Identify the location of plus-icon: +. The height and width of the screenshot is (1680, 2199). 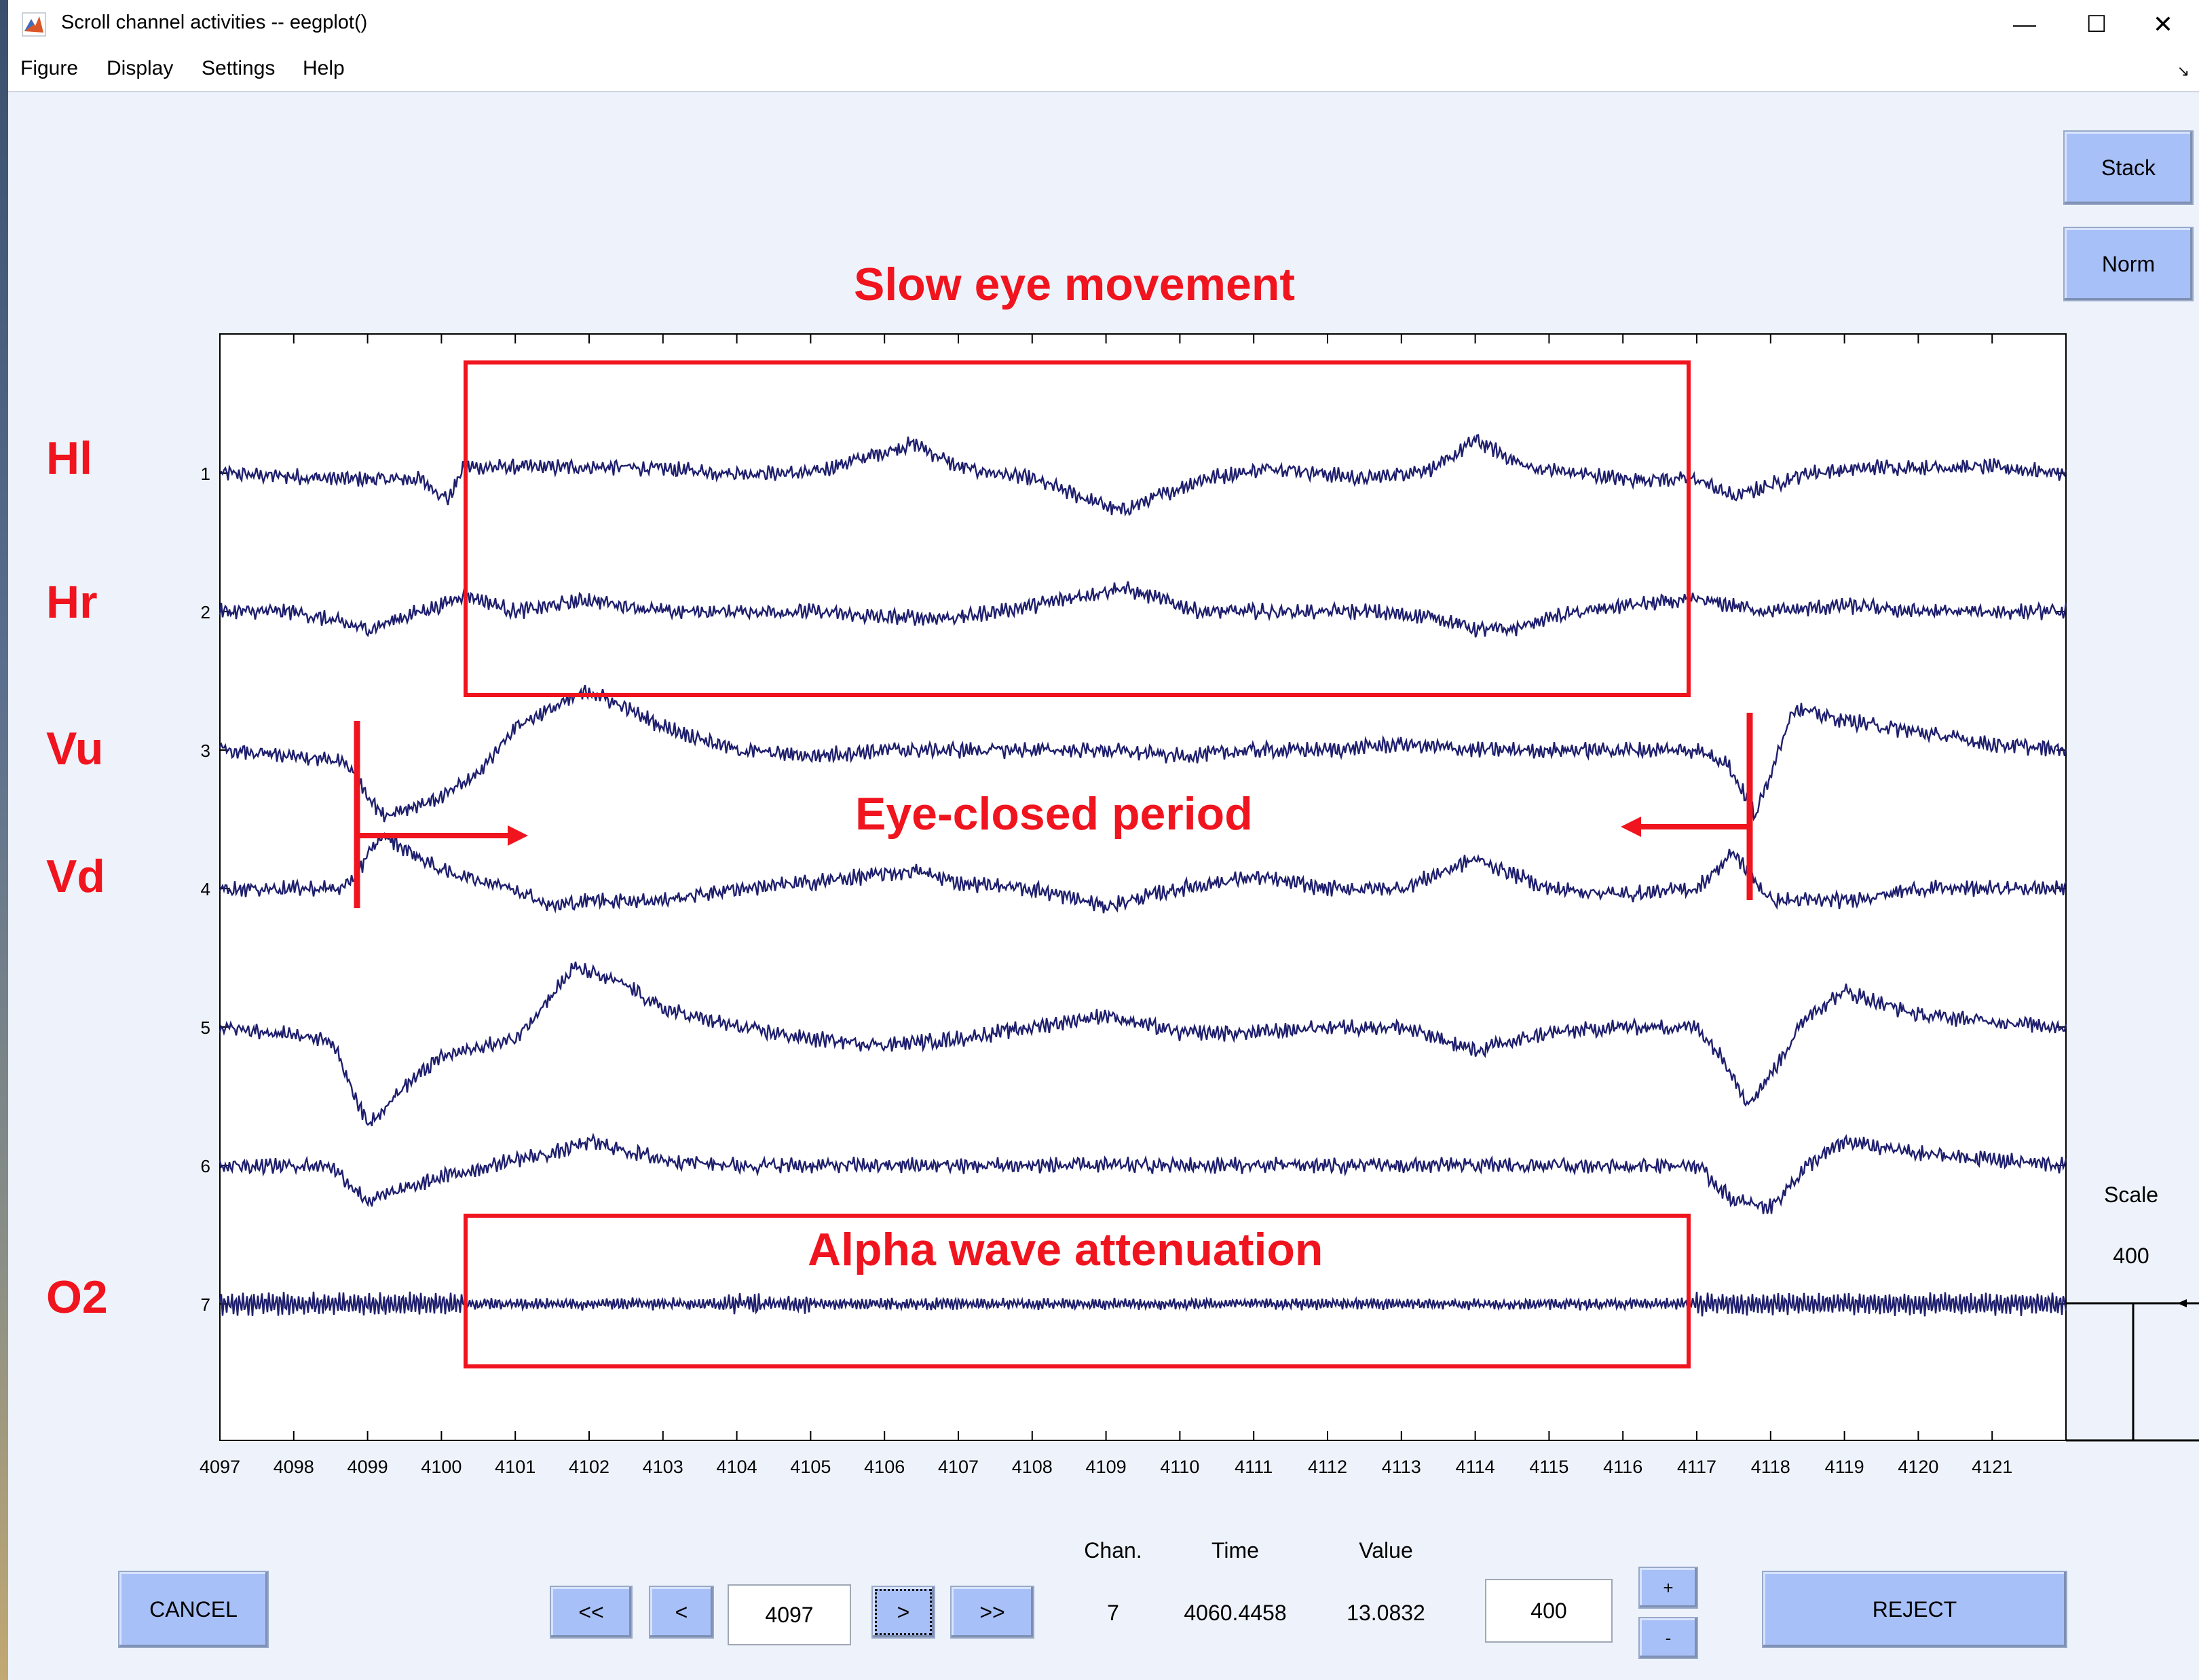
(1668, 1588).